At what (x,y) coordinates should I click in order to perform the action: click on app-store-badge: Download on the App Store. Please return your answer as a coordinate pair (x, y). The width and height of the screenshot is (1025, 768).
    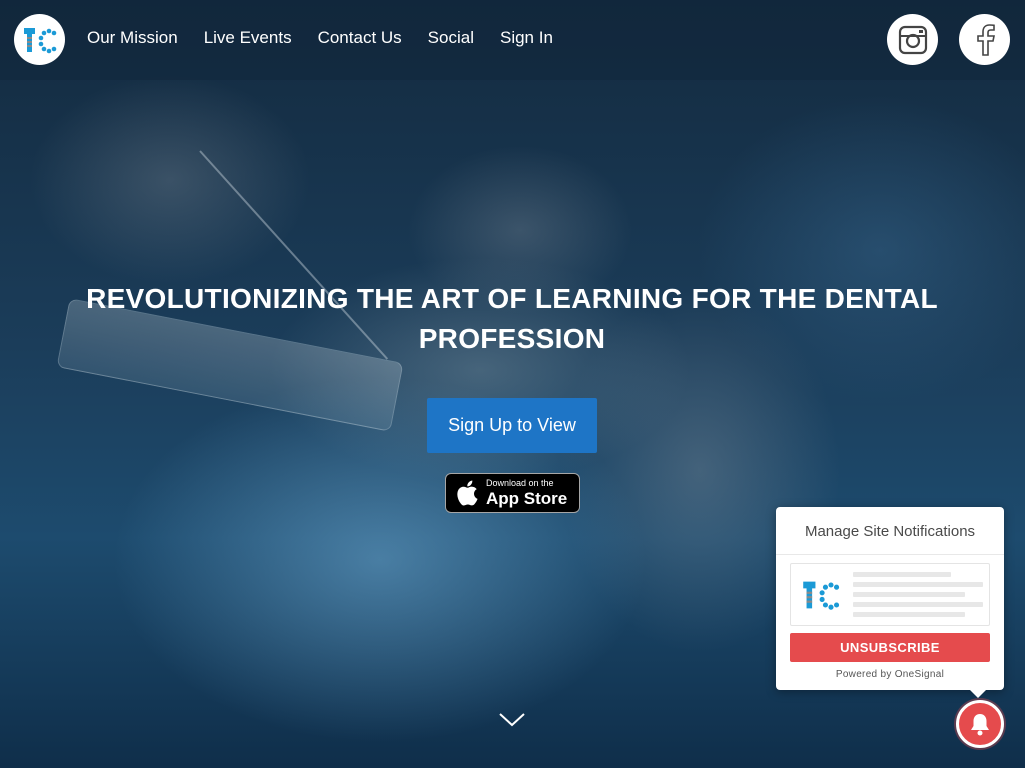
    Looking at the image, I should click on (512, 493).